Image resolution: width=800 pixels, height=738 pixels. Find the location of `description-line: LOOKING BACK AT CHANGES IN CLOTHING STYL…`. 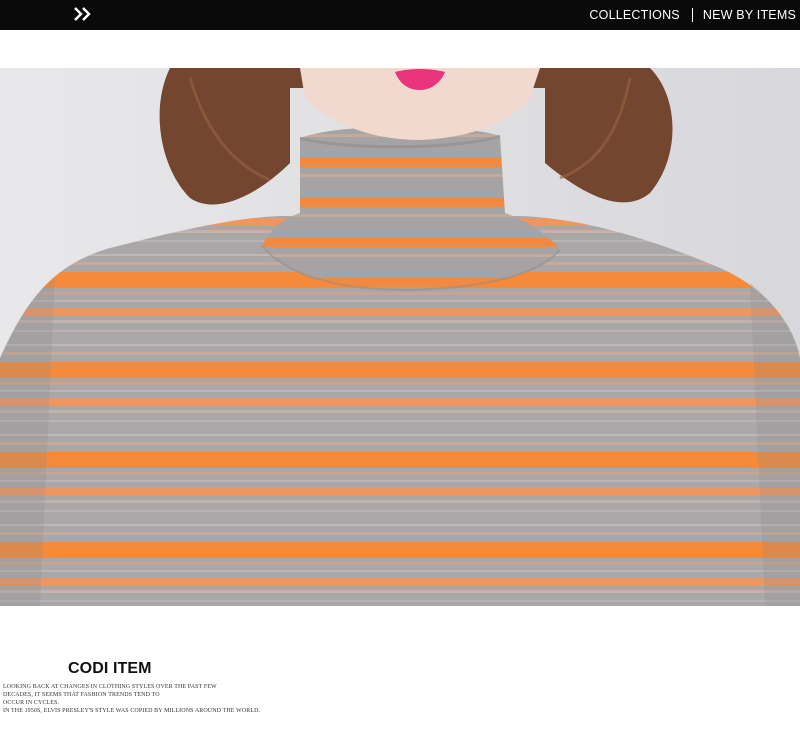

description-line: LOOKING BACK AT CHANGES IN CLOTHING STYL… is located at coordinates (110, 687).